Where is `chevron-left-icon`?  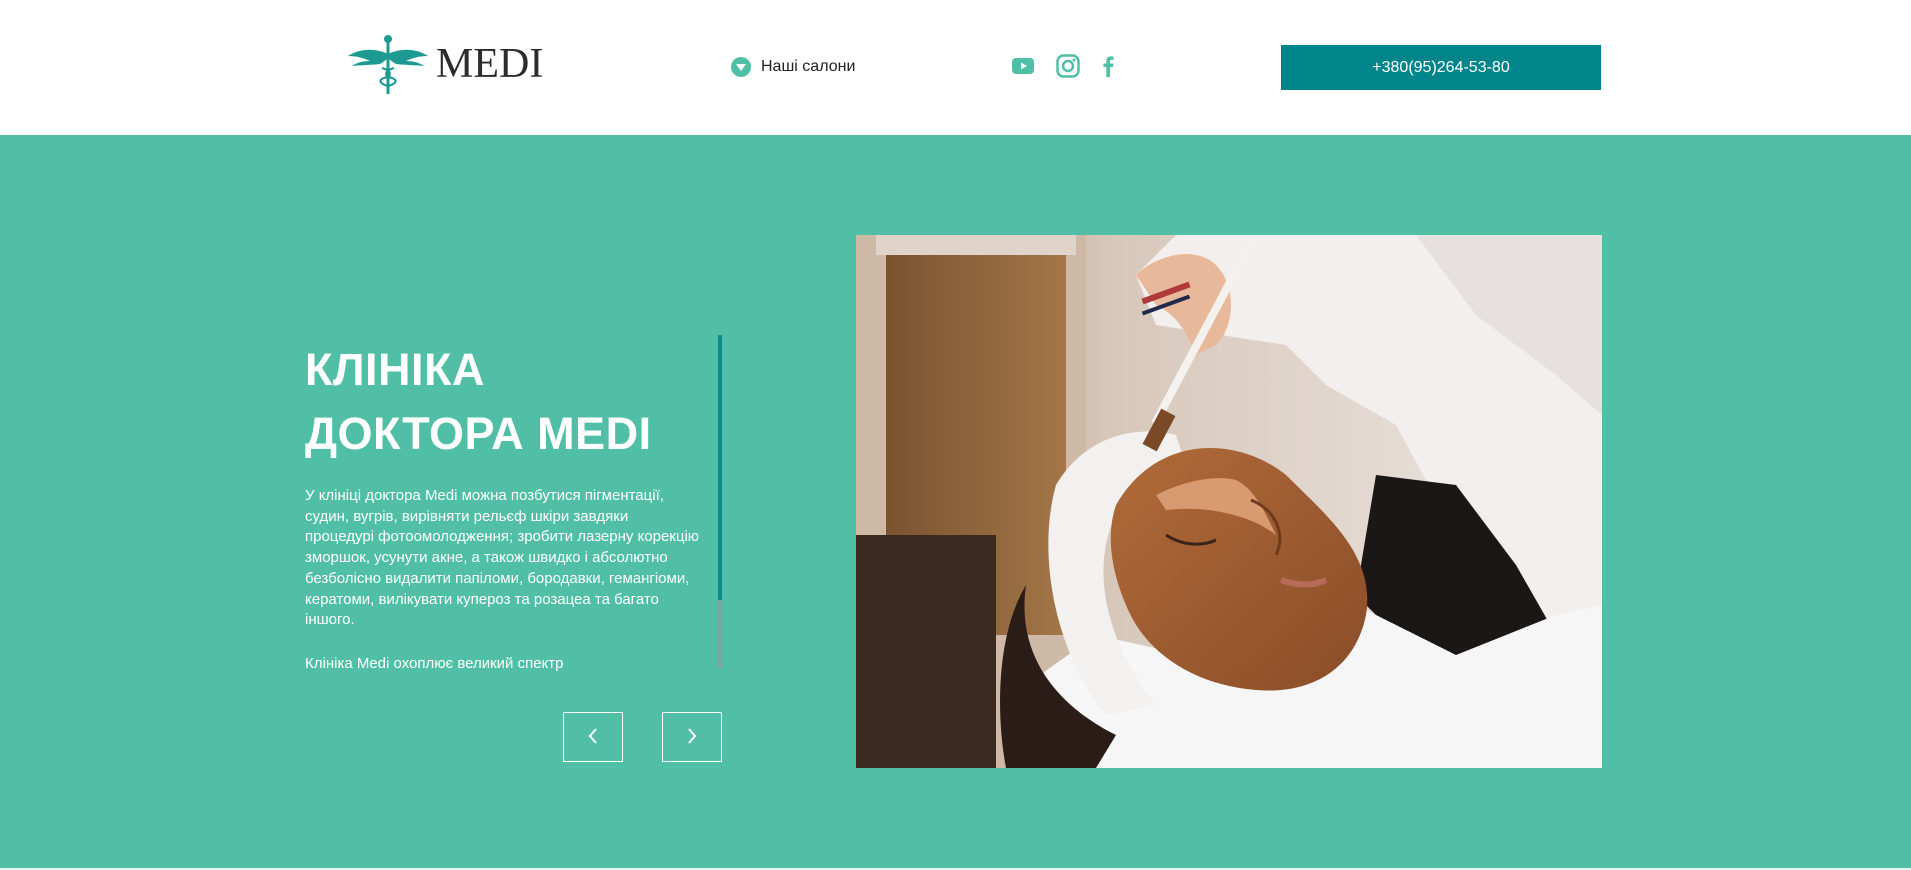
chevron-left-icon is located at coordinates (593, 737).